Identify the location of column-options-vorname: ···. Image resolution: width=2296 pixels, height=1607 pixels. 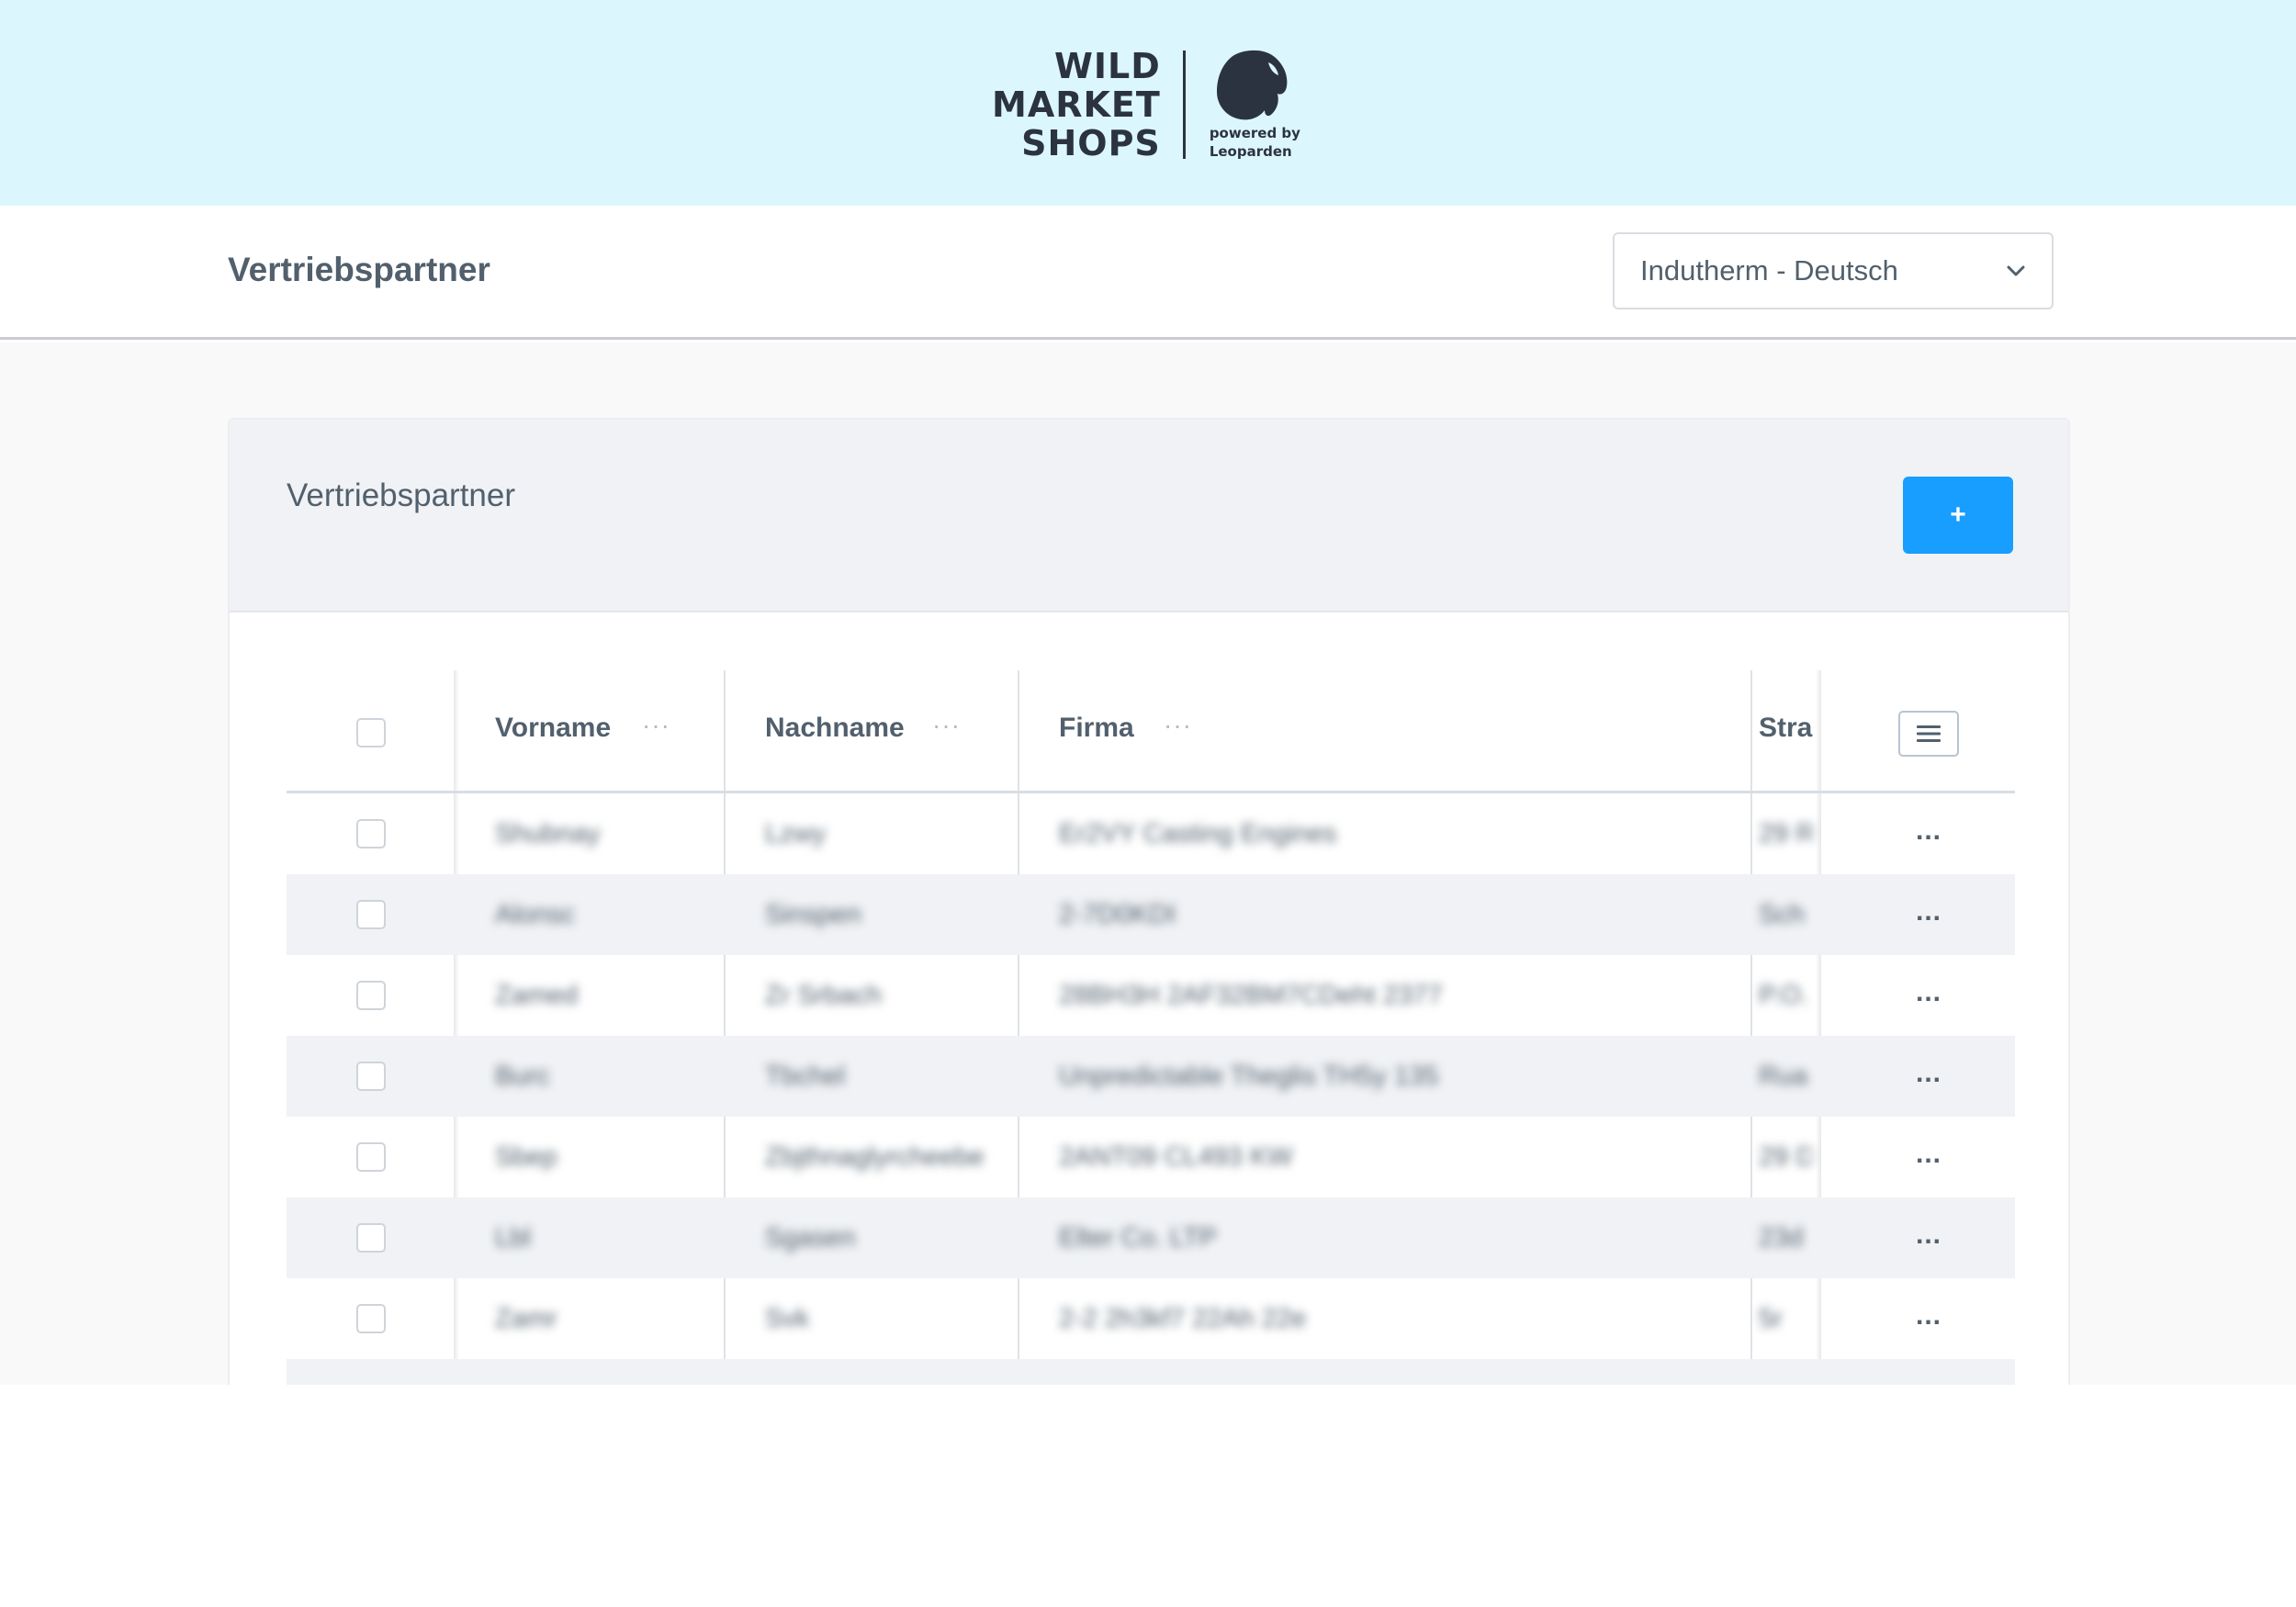
(656, 725).